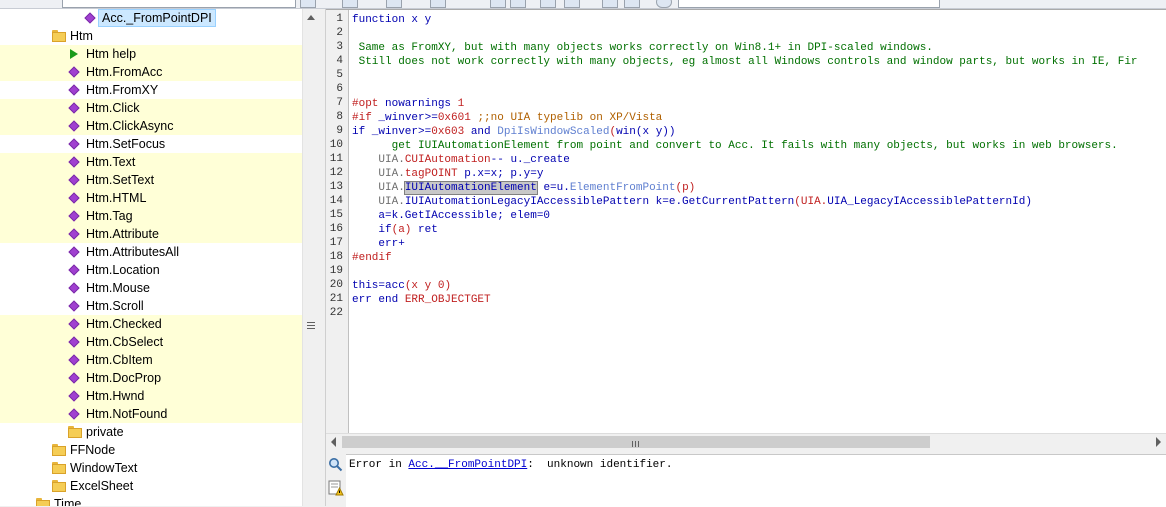  Describe the element at coordinates (116, 198) in the screenshot. I see `tree-item-label: Htm.HTML` at that location.